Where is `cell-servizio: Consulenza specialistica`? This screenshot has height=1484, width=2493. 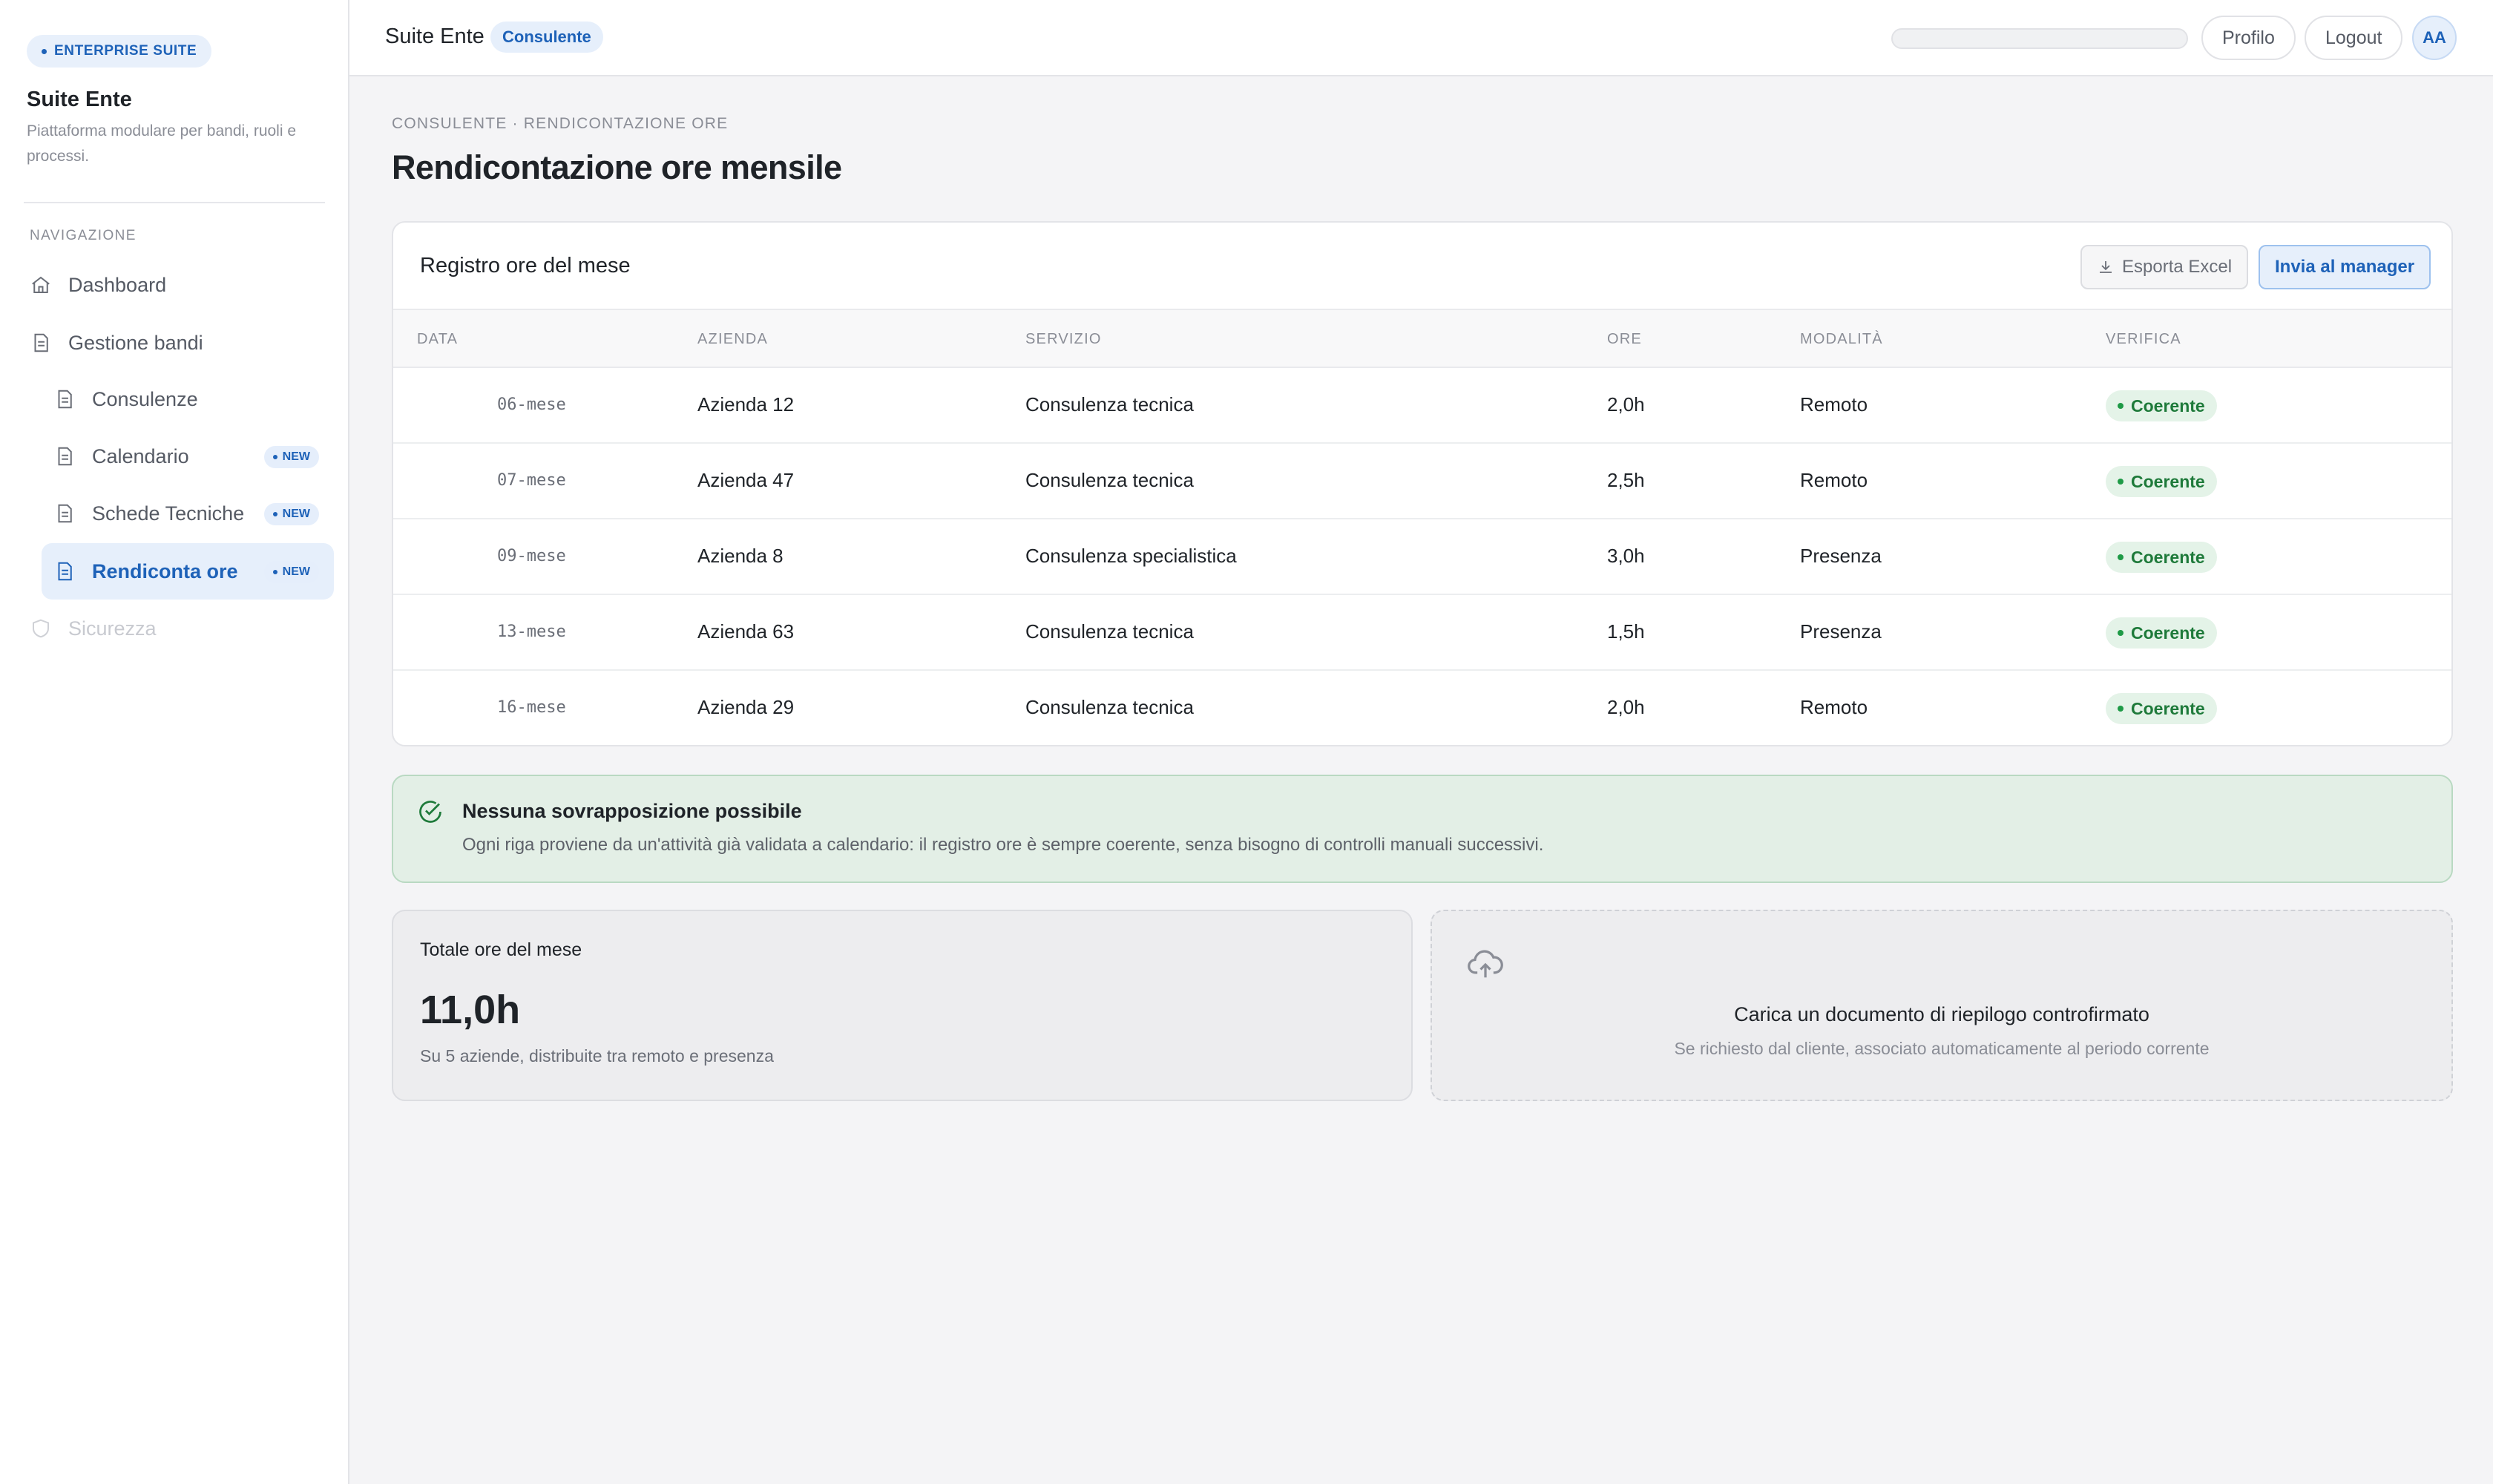 cell-servizio: Consulenza specialistica is located at coordinates (1131, 556).